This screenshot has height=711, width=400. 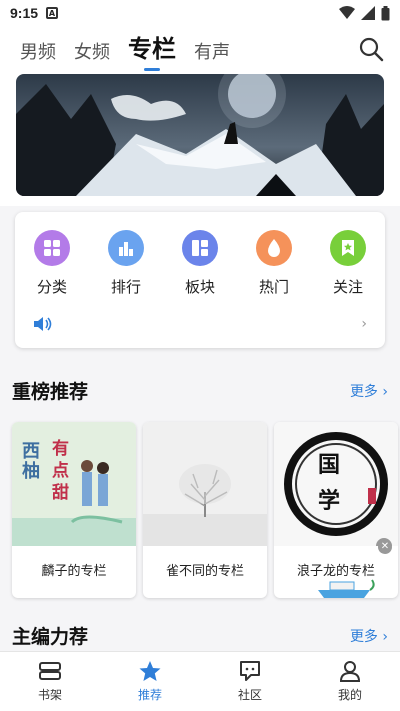 What do you see at coordinates (349, 695) in the screenshot?
I see `nav-label: 我的` at bounding box center [349, 695].